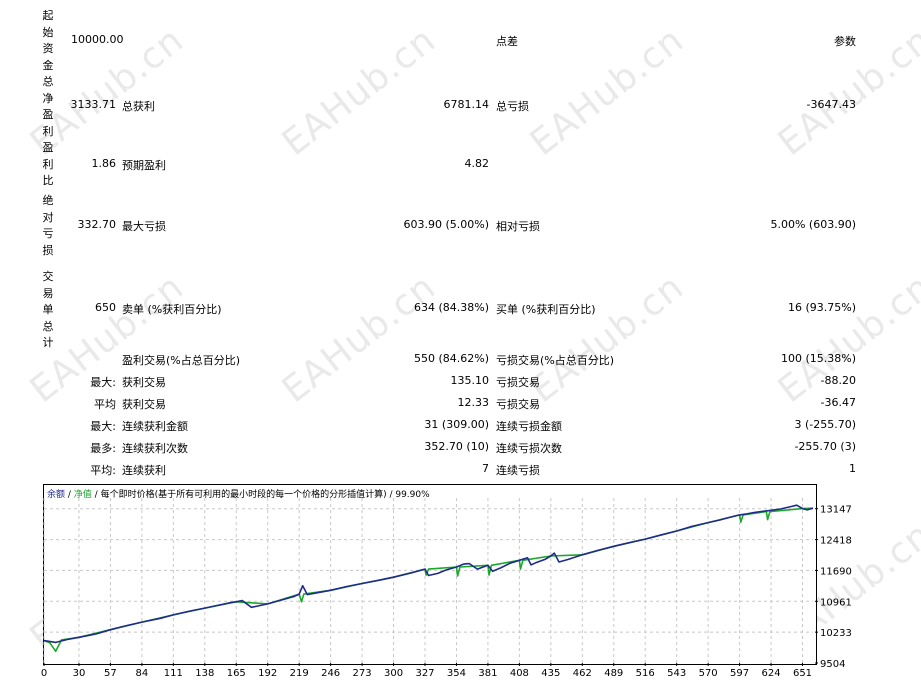  I want to click on y-tick-label: 9504, so click(832, 664).